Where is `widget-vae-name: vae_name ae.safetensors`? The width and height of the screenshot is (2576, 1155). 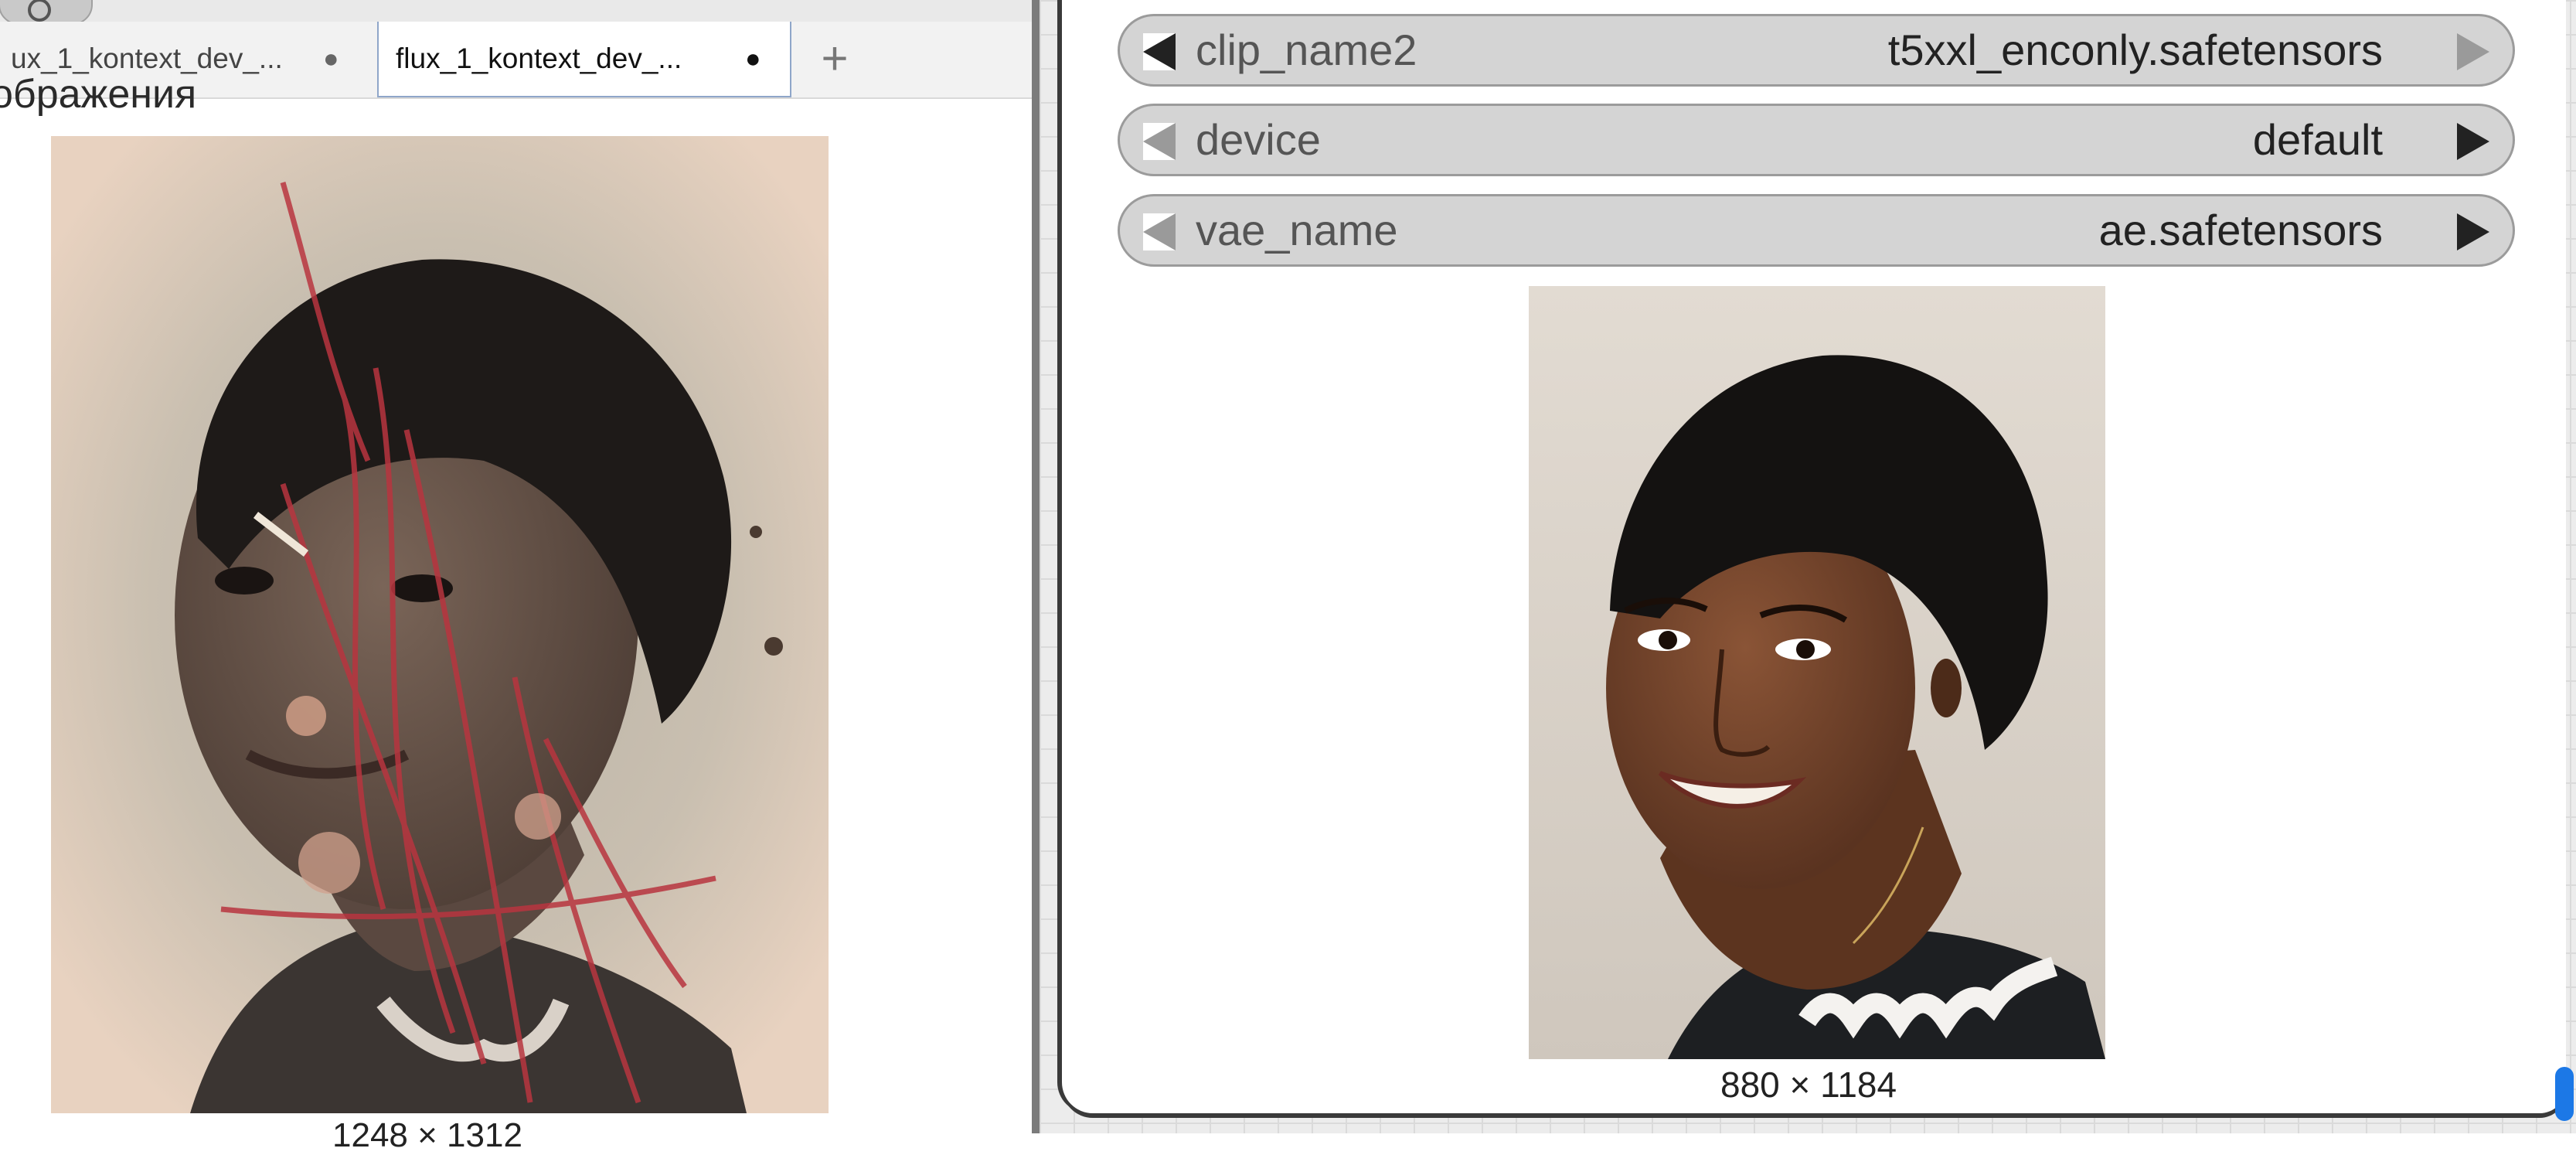 widget-vae-name: vae_name ae.safetensors is located at coordinates (1816, 230).